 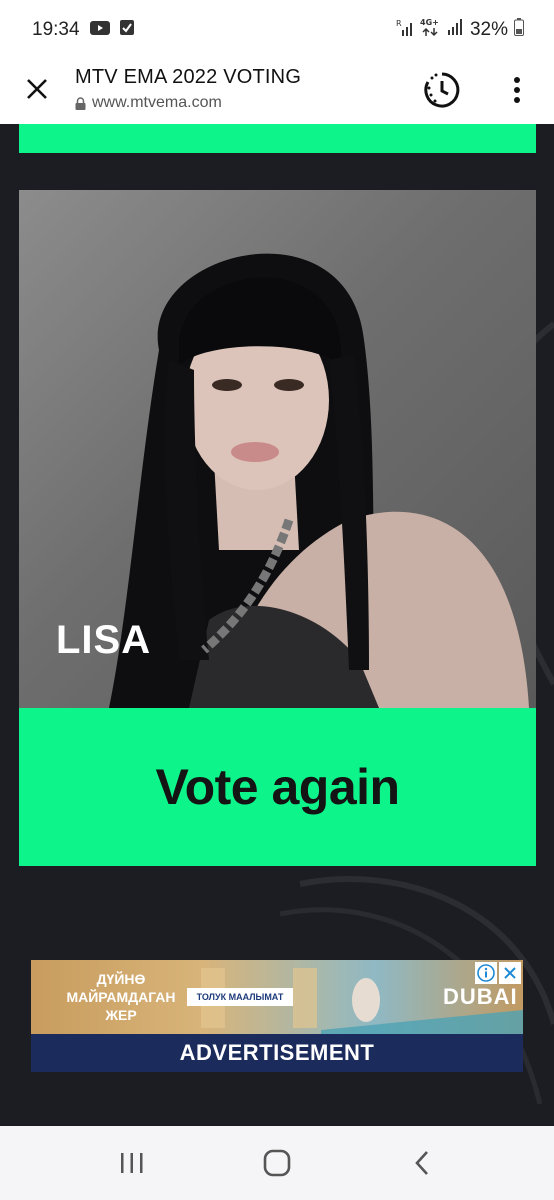 I want to click on history-timer-icon, so click(x=442, y=90).